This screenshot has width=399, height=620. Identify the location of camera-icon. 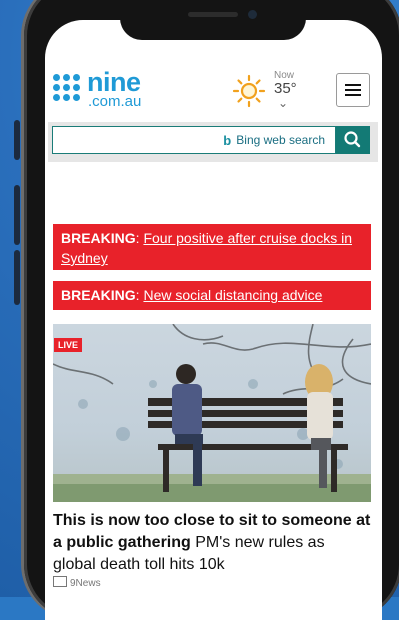
(252, 14).